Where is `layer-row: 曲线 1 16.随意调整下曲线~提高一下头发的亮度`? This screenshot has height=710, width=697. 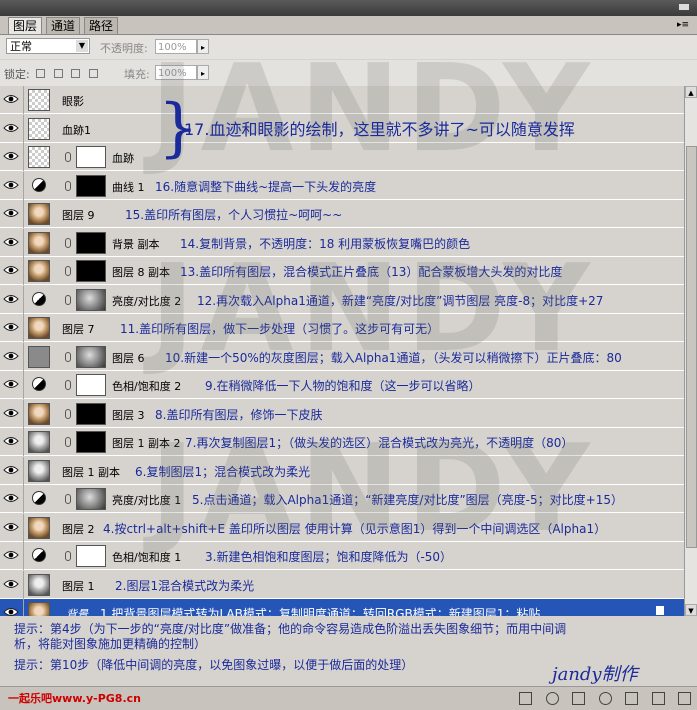 layer-row: 曲线 1 16.随意调整下曲线~提高一下头发的亮度 is located at coordinates (342, 186).